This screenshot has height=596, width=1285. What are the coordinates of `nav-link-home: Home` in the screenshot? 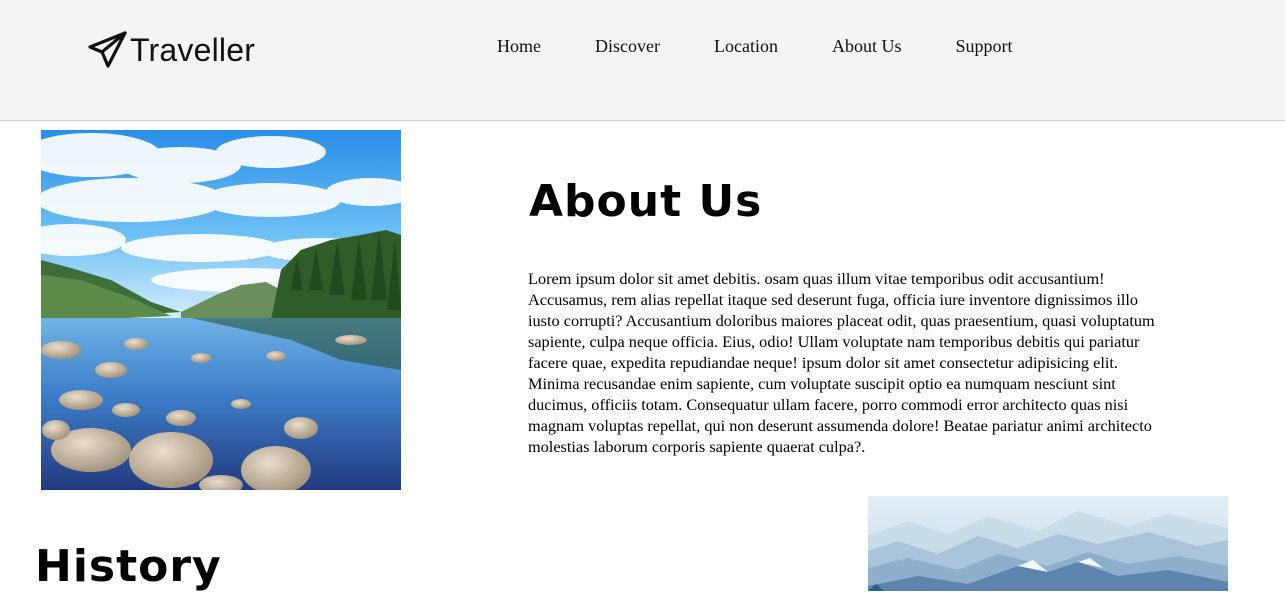 It's located at (519, 46).